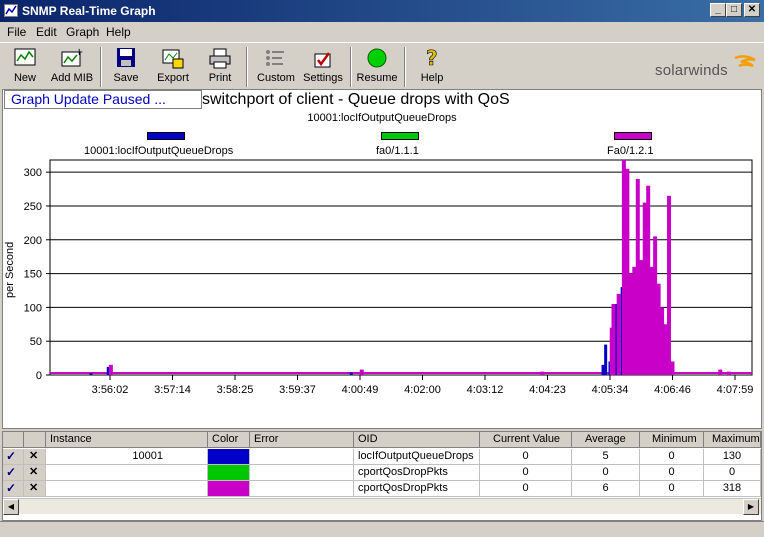  Describe the element at coordinates (417, 489) in the screenshot. I see `cell-oid: cportQosDropPkts` at that location.